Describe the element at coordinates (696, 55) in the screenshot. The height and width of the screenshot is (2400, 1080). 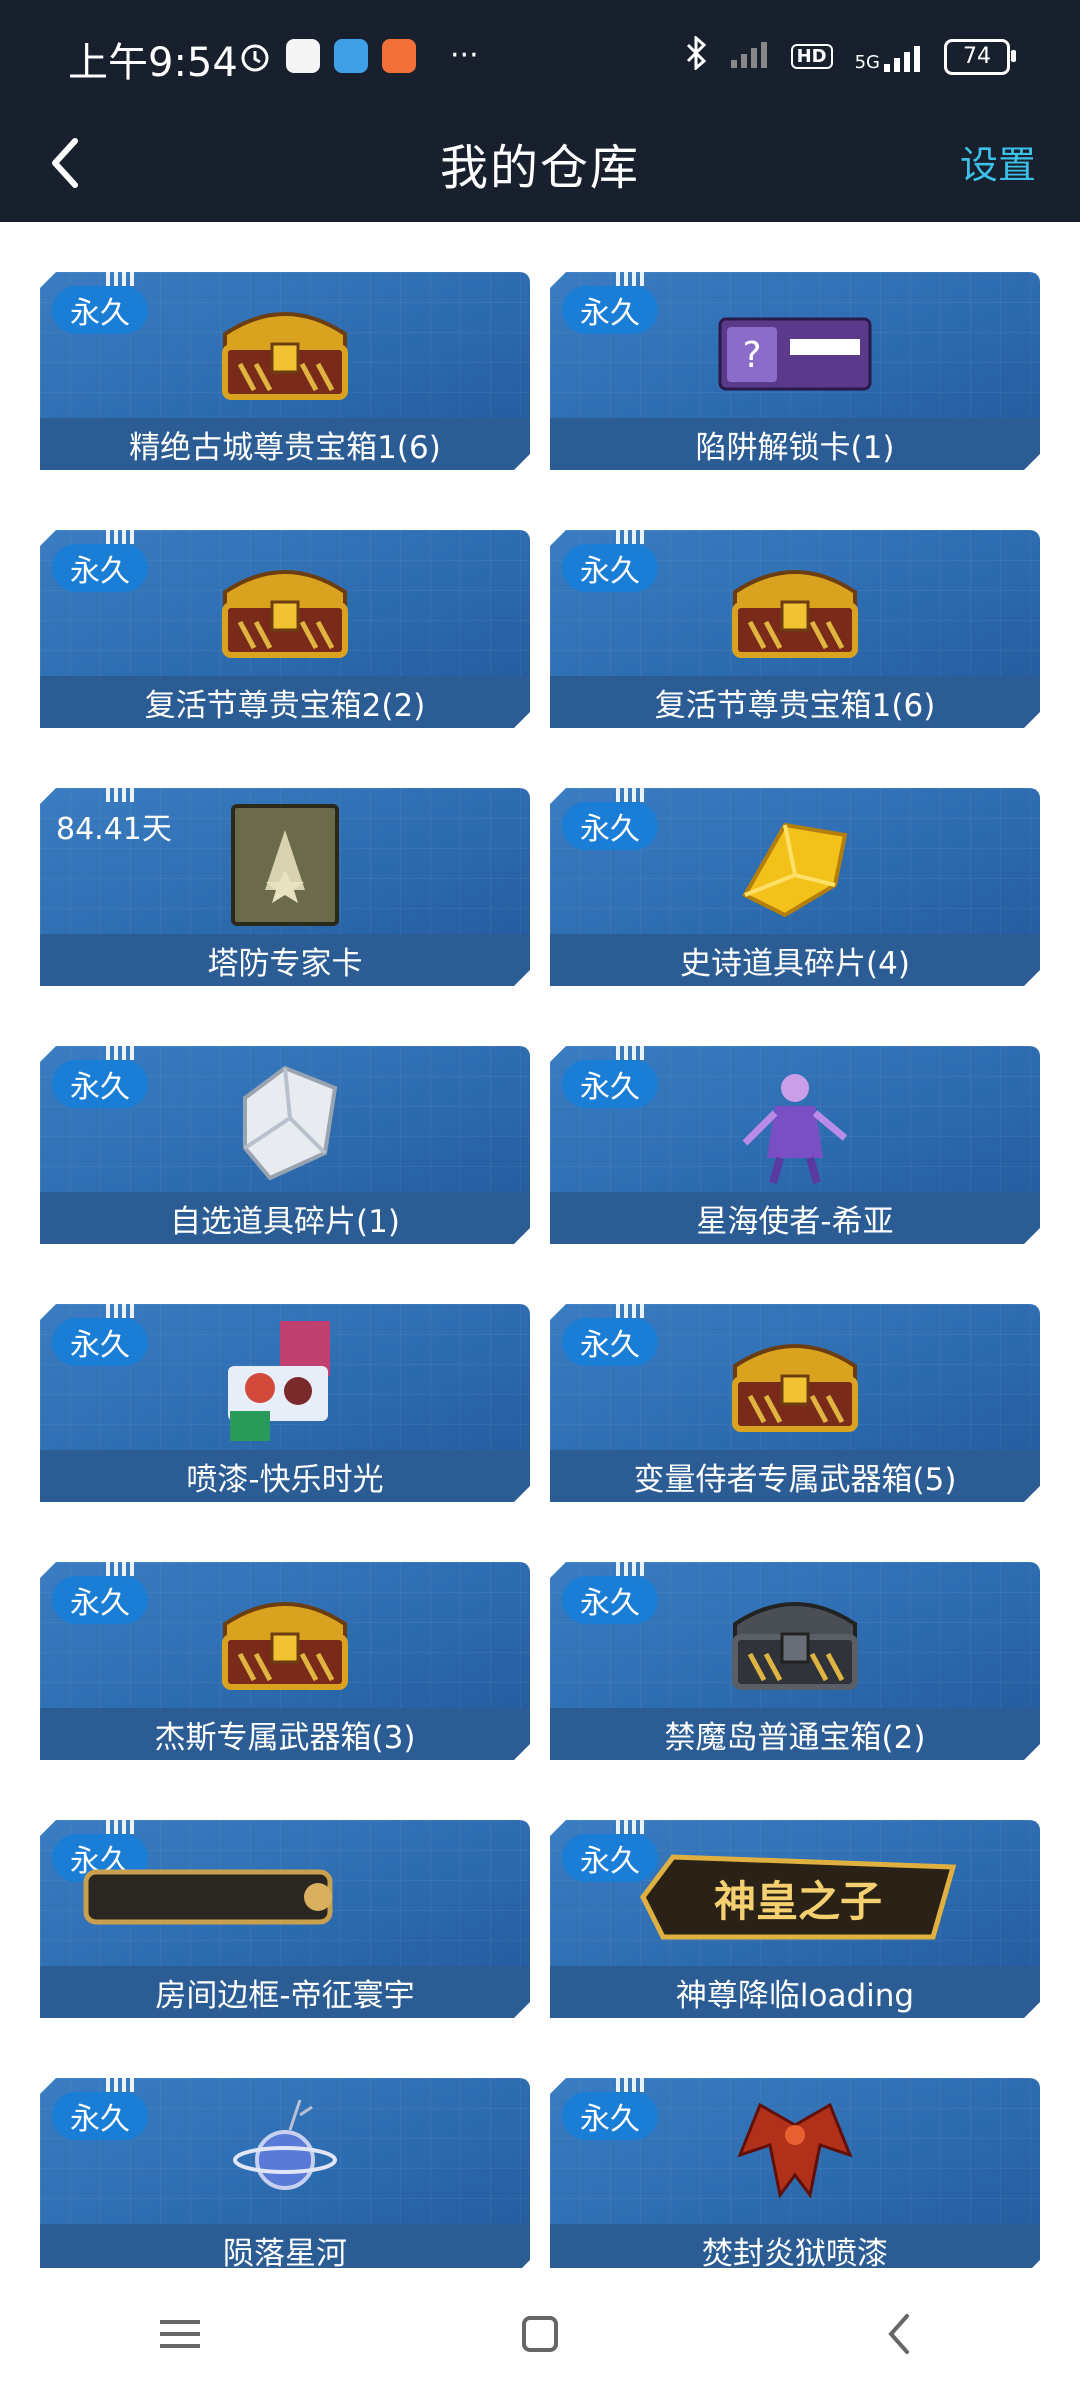
I see `bluetooth-icon` at that location.